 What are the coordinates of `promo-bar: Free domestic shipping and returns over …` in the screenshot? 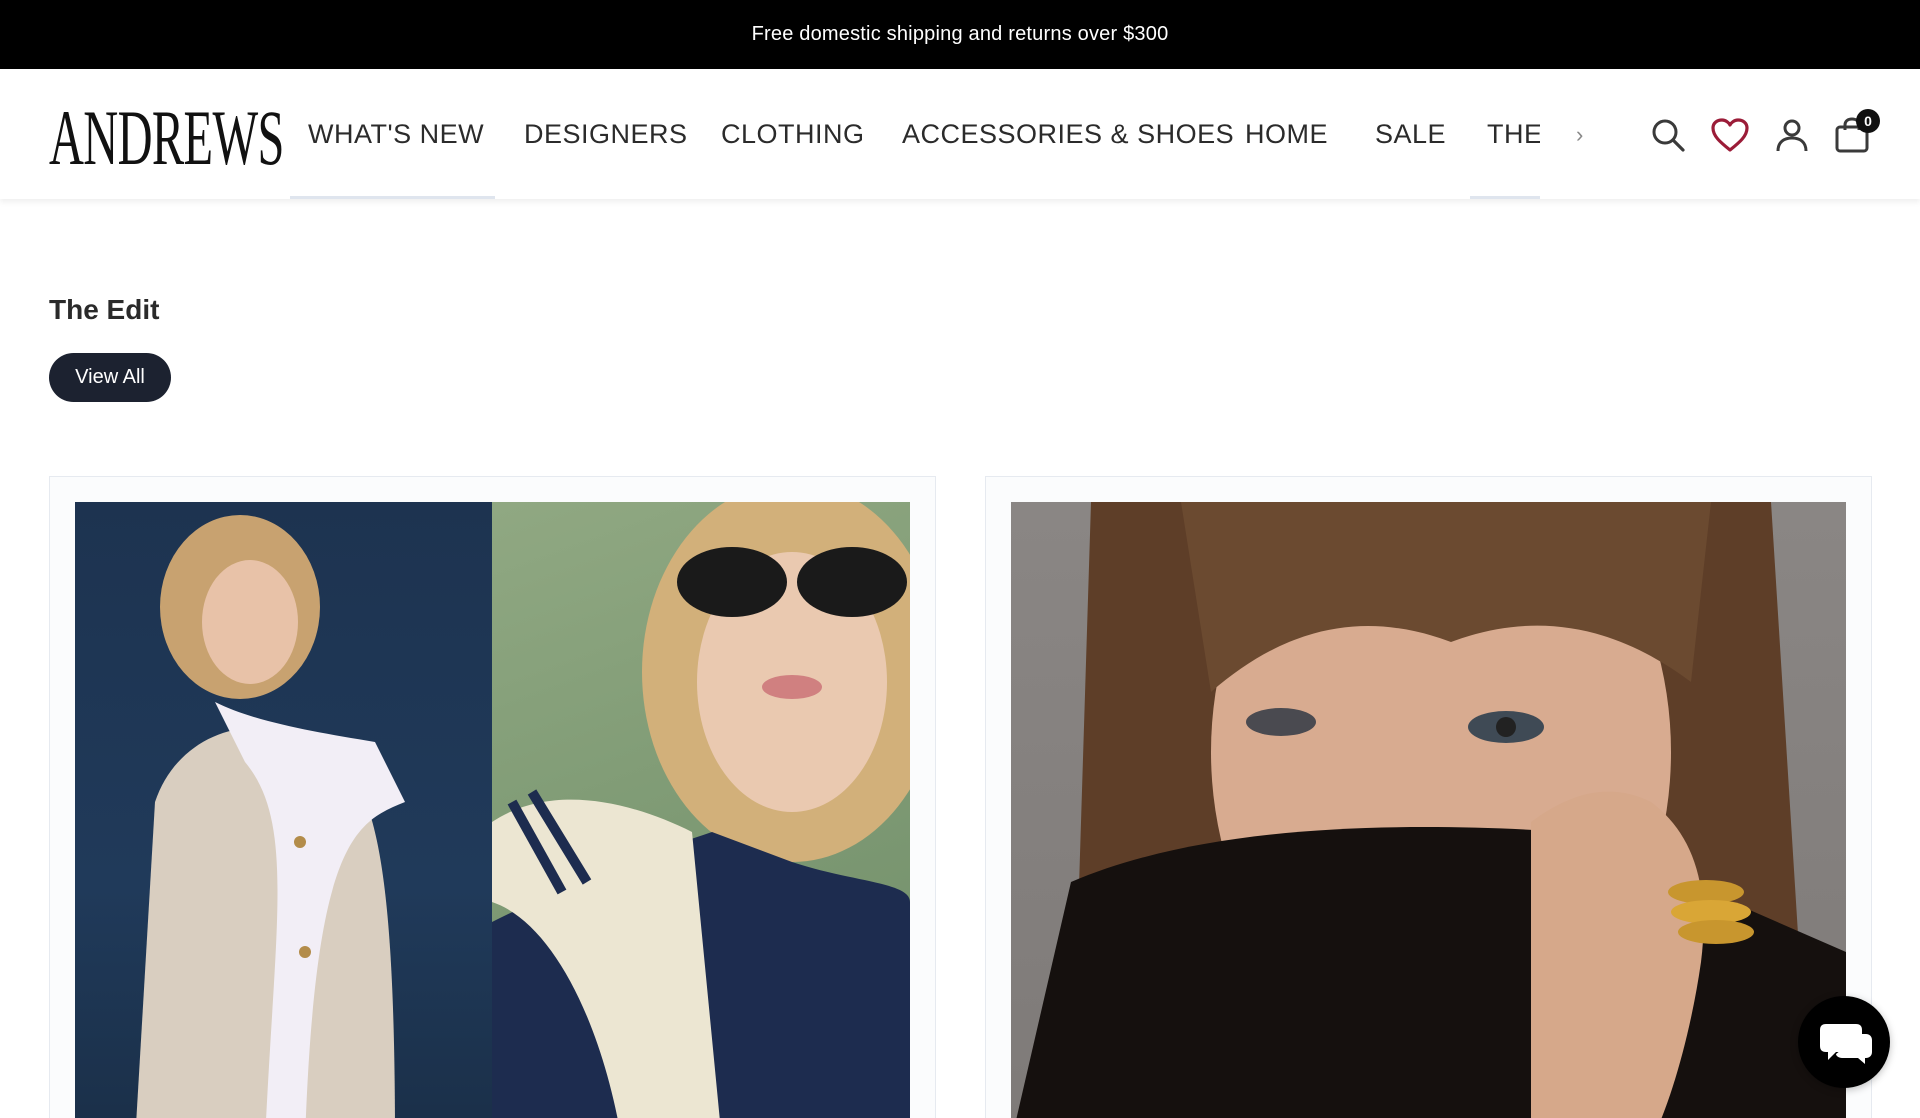 It's located at (960, 34).